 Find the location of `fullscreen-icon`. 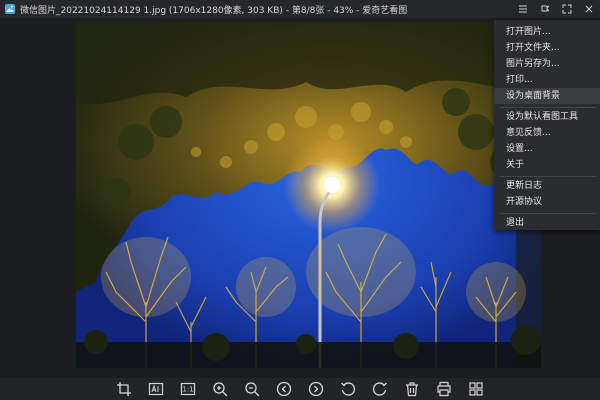

fullscreen-icon is located at coordinates (567, 9).